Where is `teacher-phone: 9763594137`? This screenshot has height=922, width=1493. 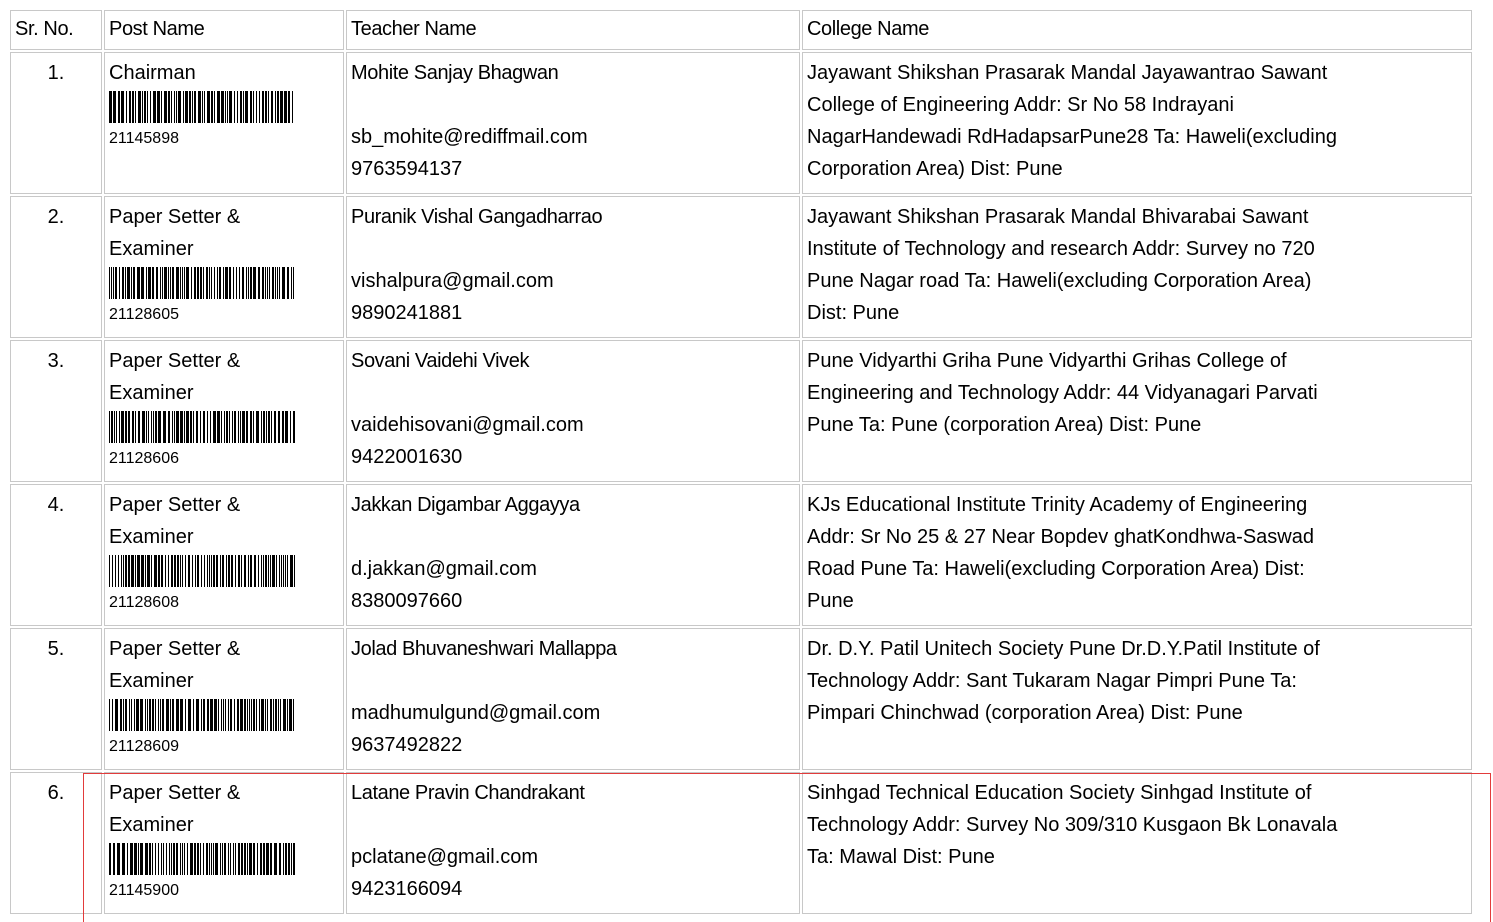
teacher-phone: 9763594137 is located at coordinates (407, 169).